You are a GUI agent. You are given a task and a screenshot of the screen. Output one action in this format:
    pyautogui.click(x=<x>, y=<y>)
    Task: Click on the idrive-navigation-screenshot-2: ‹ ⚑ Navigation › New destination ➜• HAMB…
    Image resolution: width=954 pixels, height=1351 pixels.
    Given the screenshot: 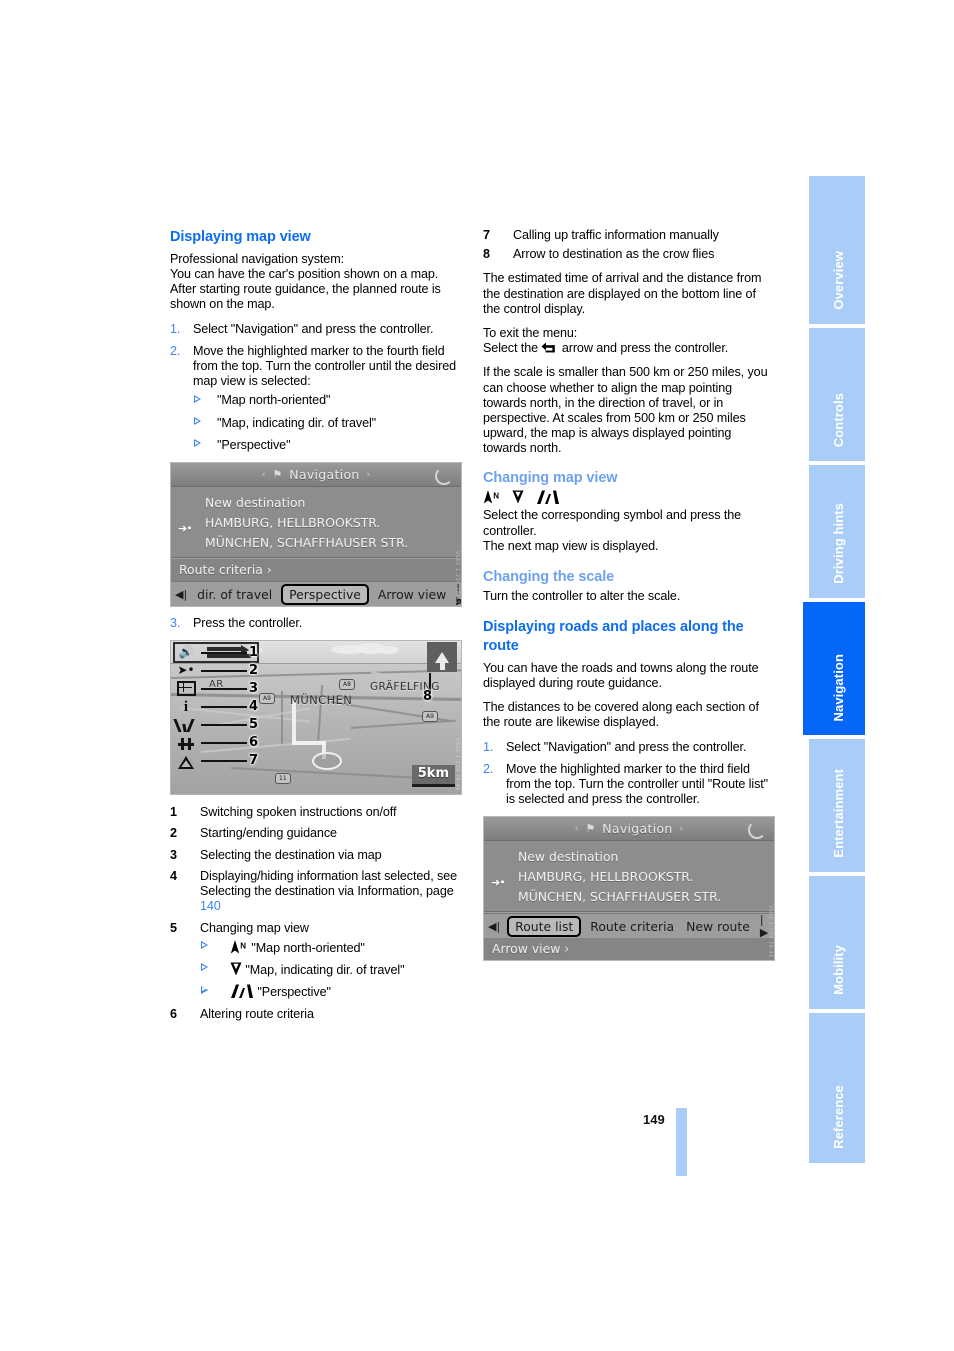 What is the action you would take?
    pyautogui.click(x=629, y=889)
    